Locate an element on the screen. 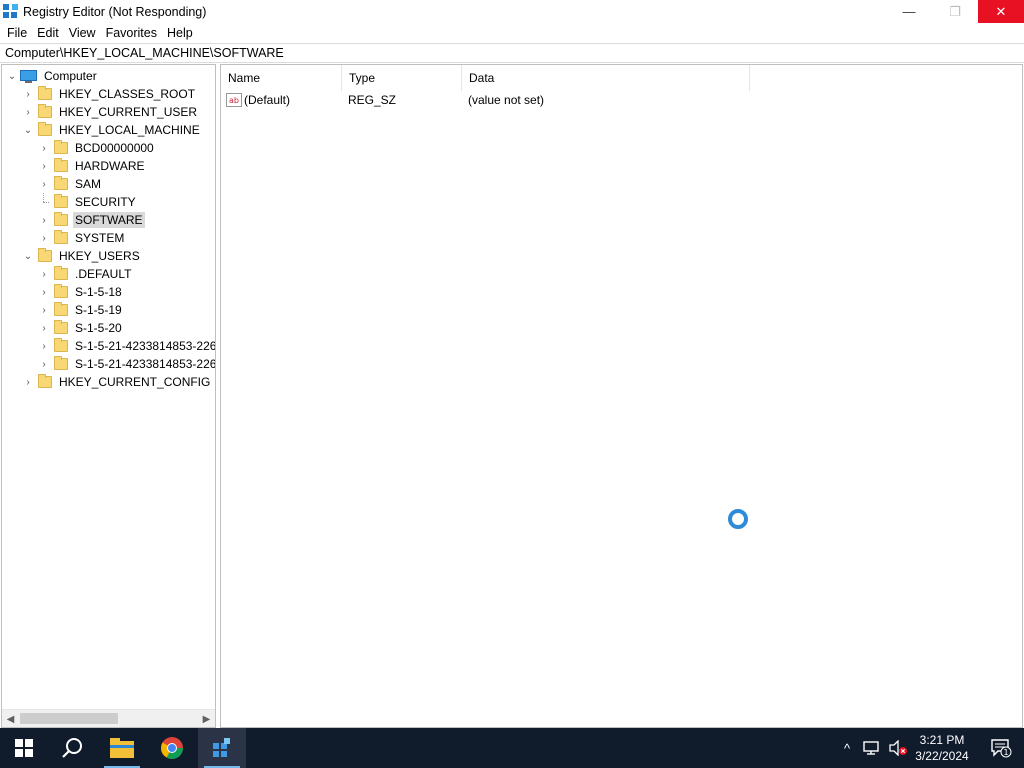  tree-item-computer: ⌄ Computer is located at coordinates (52, 76).